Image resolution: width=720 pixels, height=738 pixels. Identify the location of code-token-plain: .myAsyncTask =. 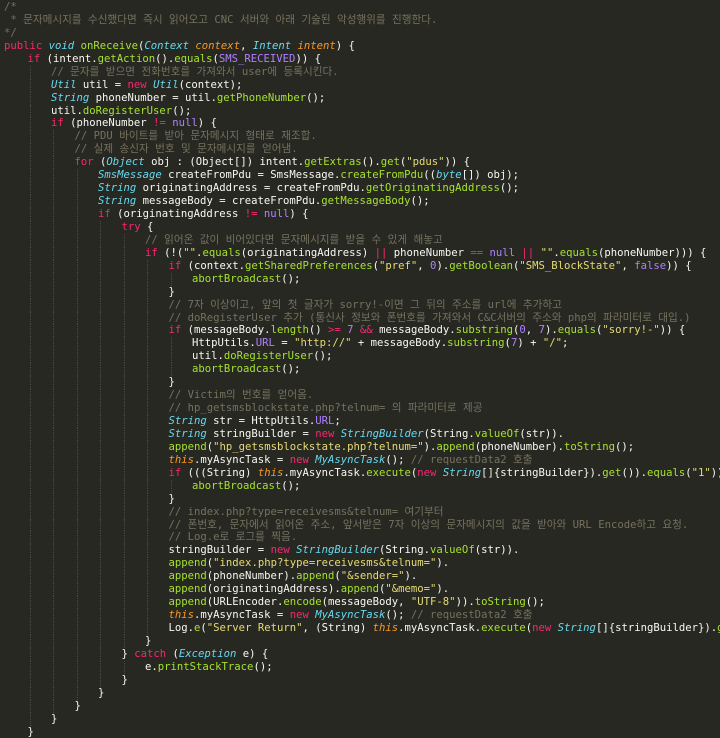
(242, 615).